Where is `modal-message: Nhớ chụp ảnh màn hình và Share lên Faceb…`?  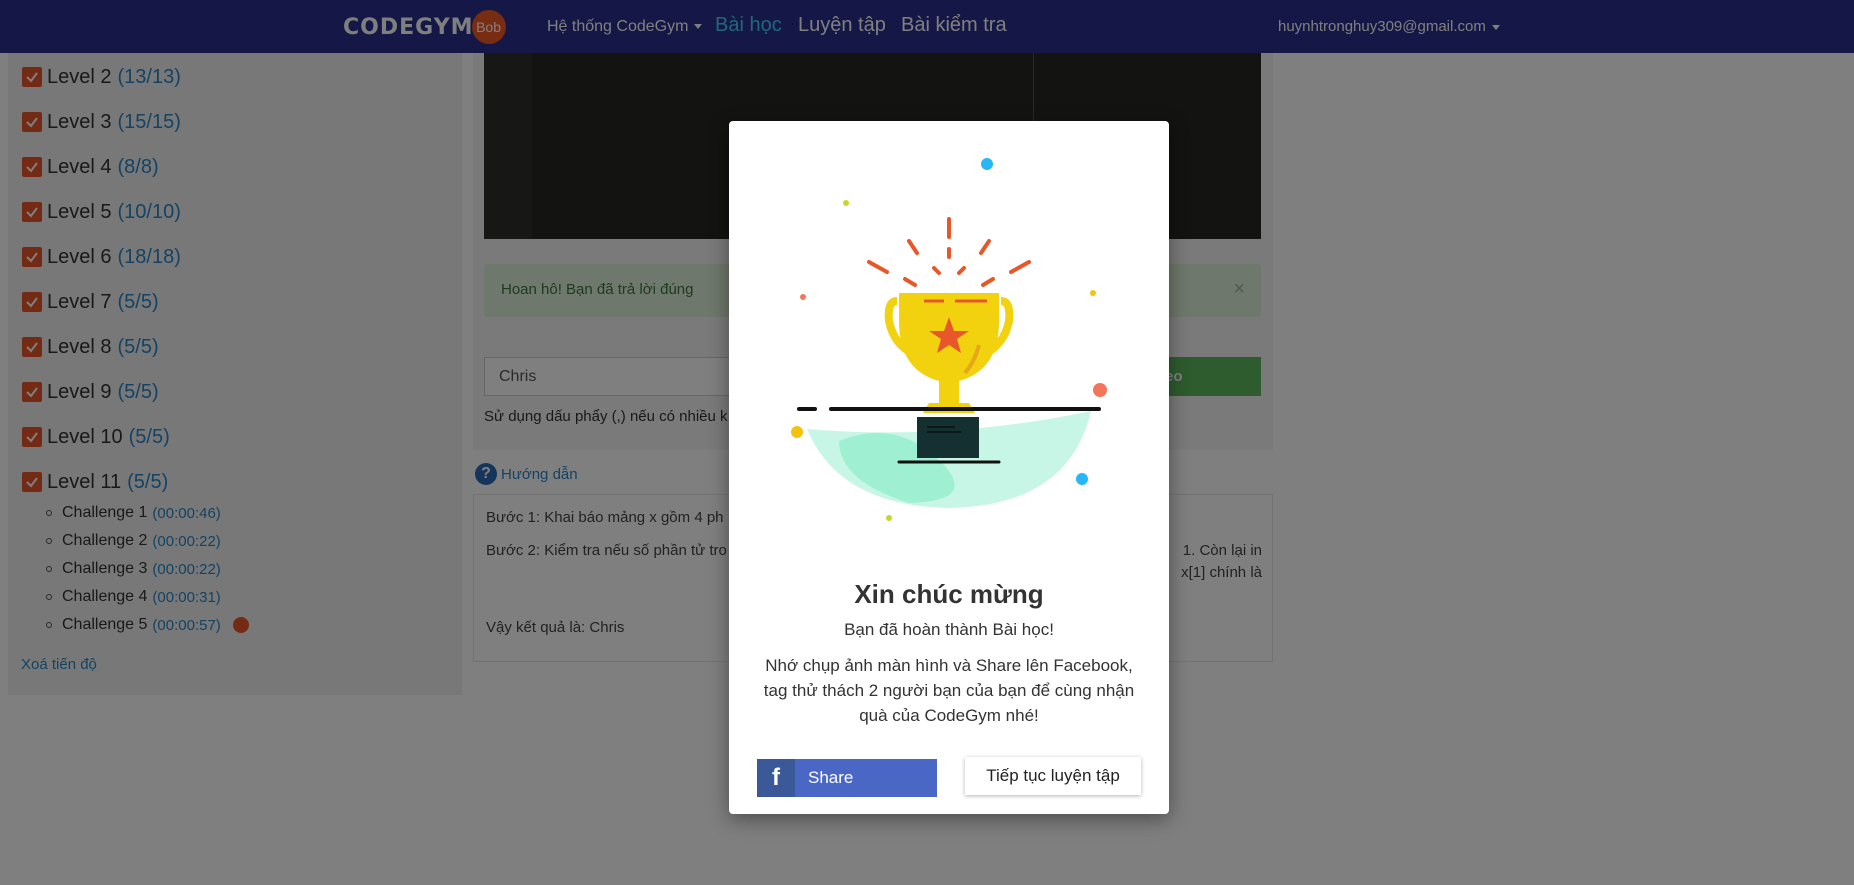 modal-message: Nhớ chụp ảnh màn hình và Share lên Faceb… is located at coordinates (949, 690).